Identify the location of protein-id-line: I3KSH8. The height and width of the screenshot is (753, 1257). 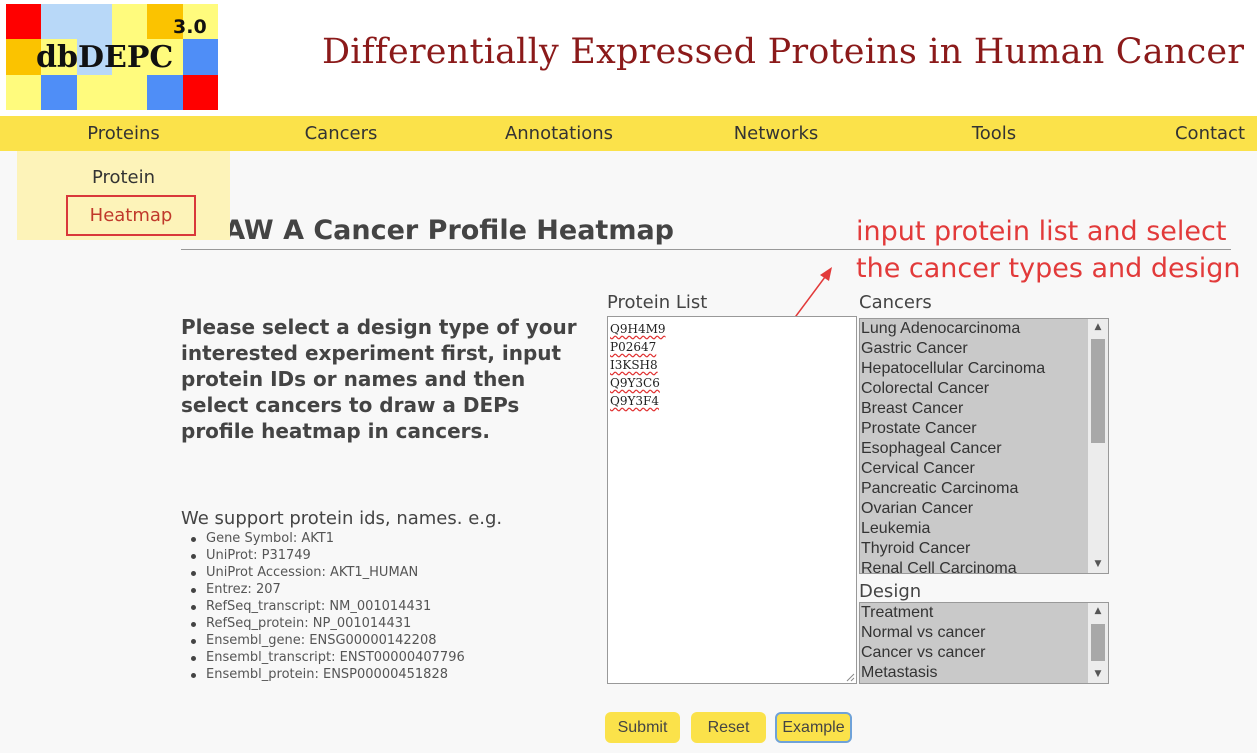
(634, 365).